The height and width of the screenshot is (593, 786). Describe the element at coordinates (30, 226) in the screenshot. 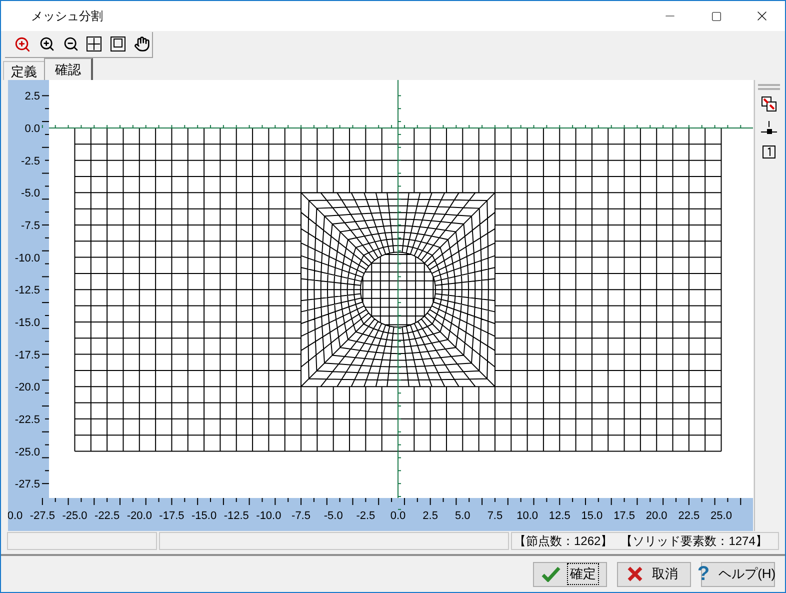

I see `y-axis-label: -7.5` at that location.